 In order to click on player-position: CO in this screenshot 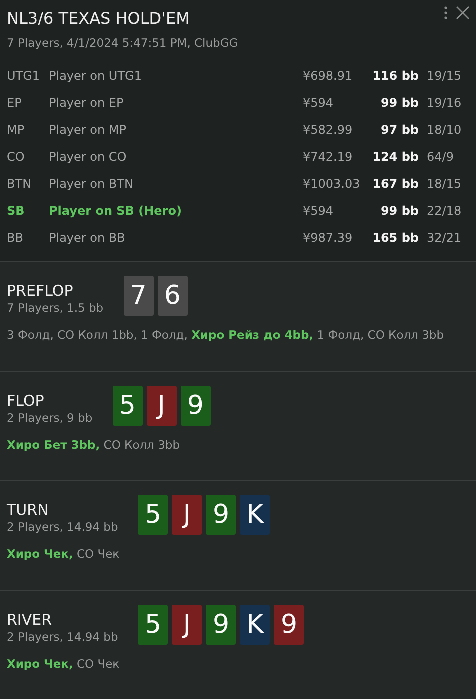, I will do `click(16, 157)`.